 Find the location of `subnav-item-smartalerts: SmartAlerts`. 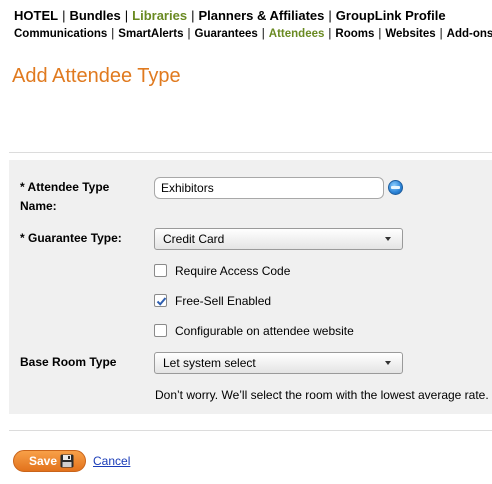

subnav-item-smartalerts: SmartAlerts is located at coordinates (150, 34).